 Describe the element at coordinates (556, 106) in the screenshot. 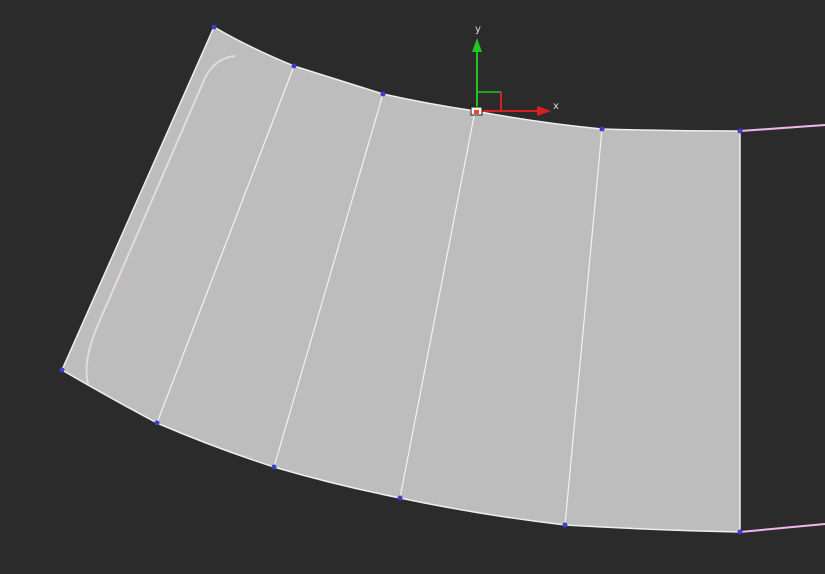

I see `gizmo-x-label: x` at that location.